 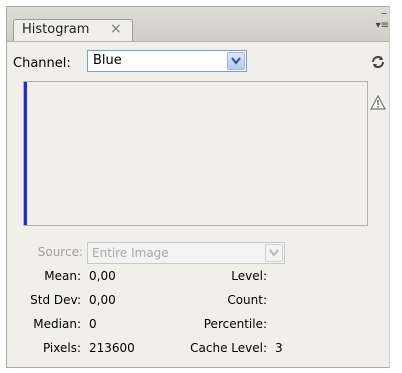 What do you see at coordinates (102, 276) in the screenshot?
I see `mean-value: 0,00` at bounding box center [102, 276].